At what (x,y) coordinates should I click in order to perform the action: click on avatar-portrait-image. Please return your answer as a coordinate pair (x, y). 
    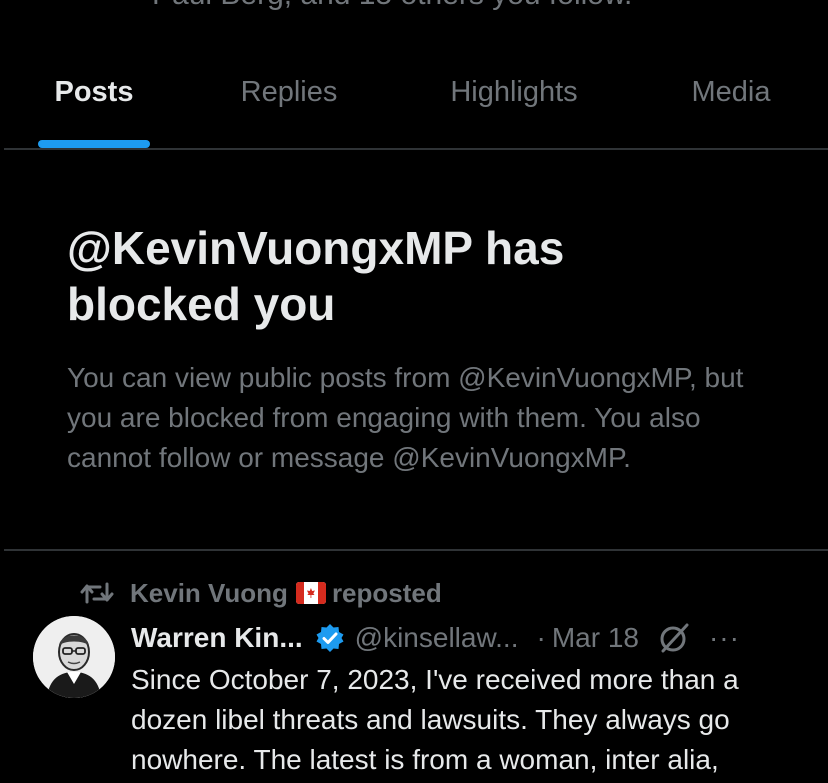
    Looking at the image, I should click on (74, 657).